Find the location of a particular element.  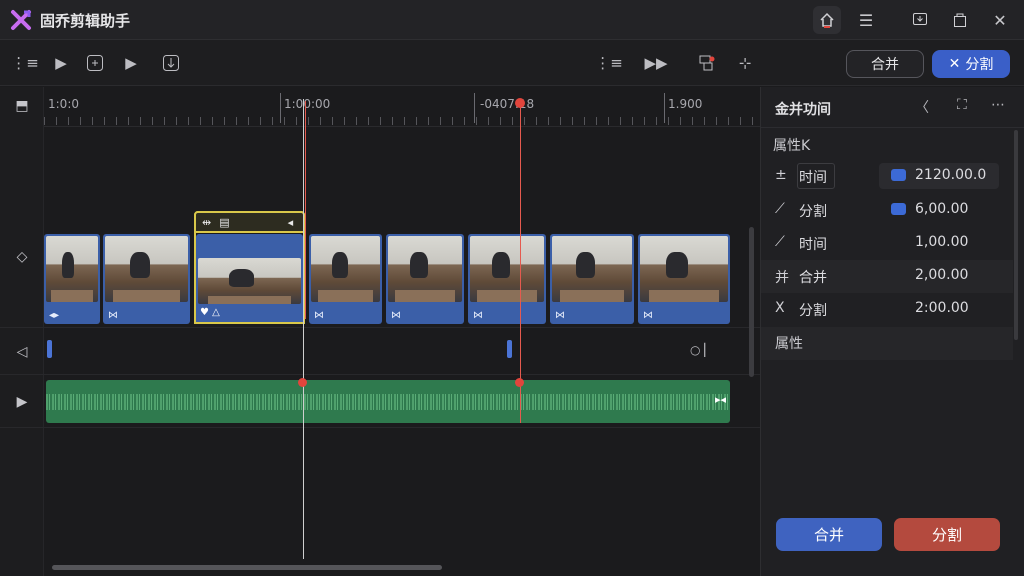

transform-icon: ⛶ is located at coordinates (962, 105).